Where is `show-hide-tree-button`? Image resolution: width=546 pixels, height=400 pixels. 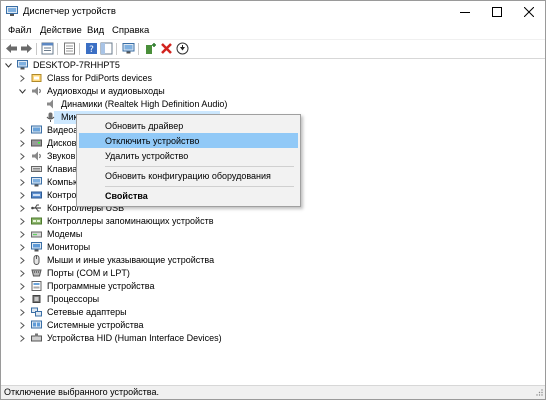 show-hide-tree-button is located at coordinates (47, 48).